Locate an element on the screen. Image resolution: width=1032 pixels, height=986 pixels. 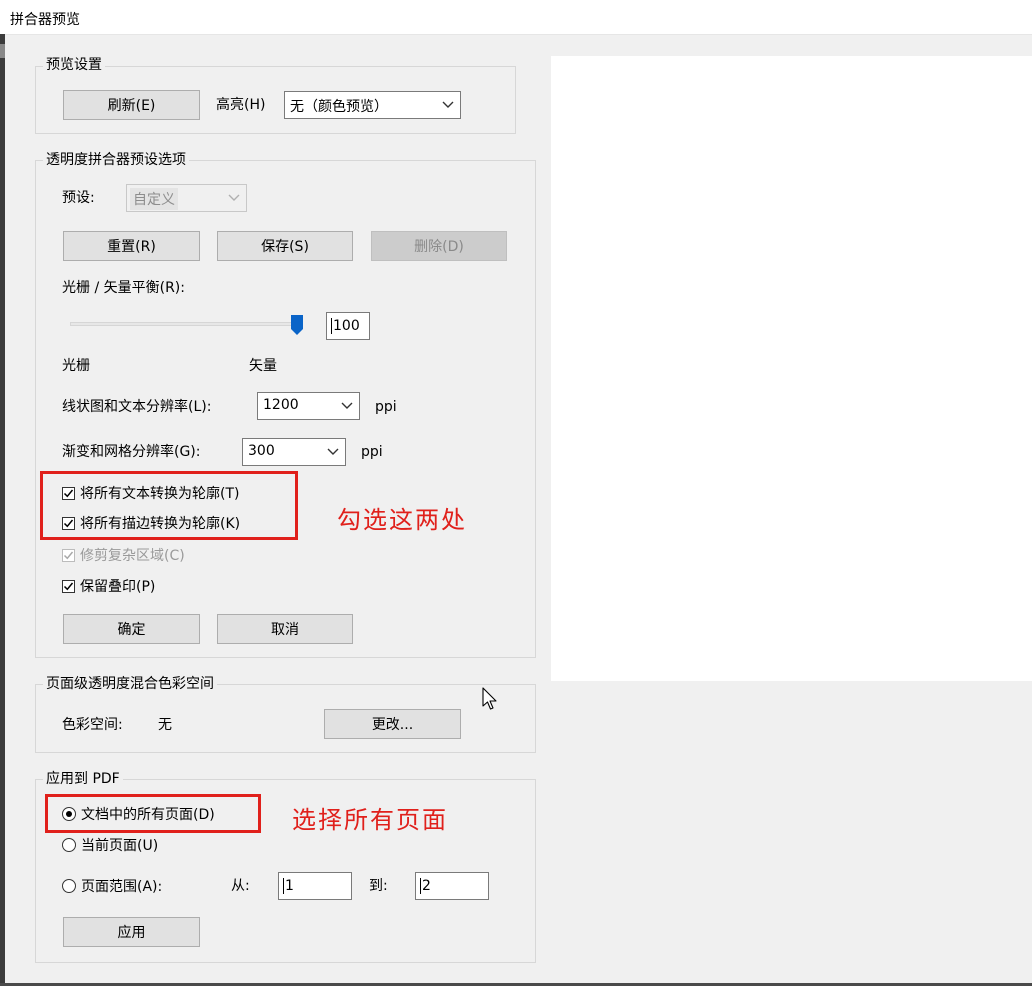
save-button: 保存(S) is located at coordinates (285, 246).